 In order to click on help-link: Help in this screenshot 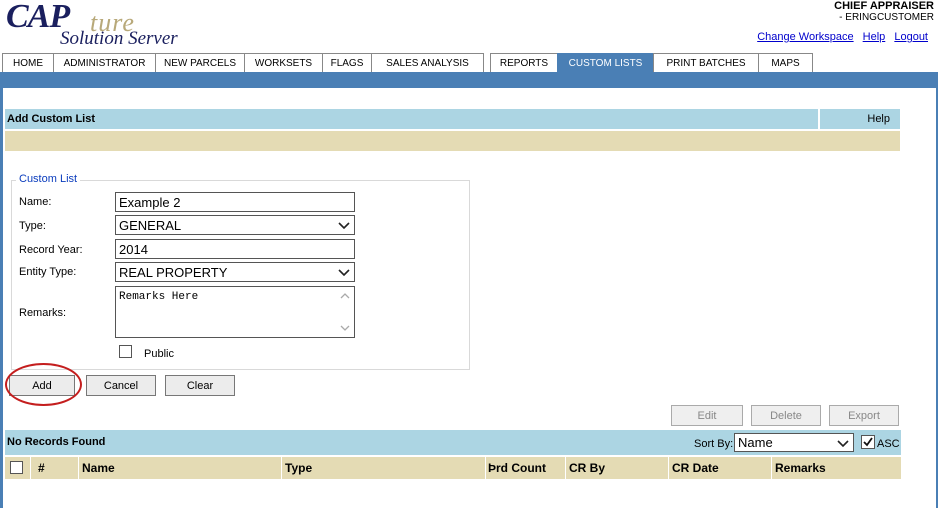, I will do `click(874, 37)`.